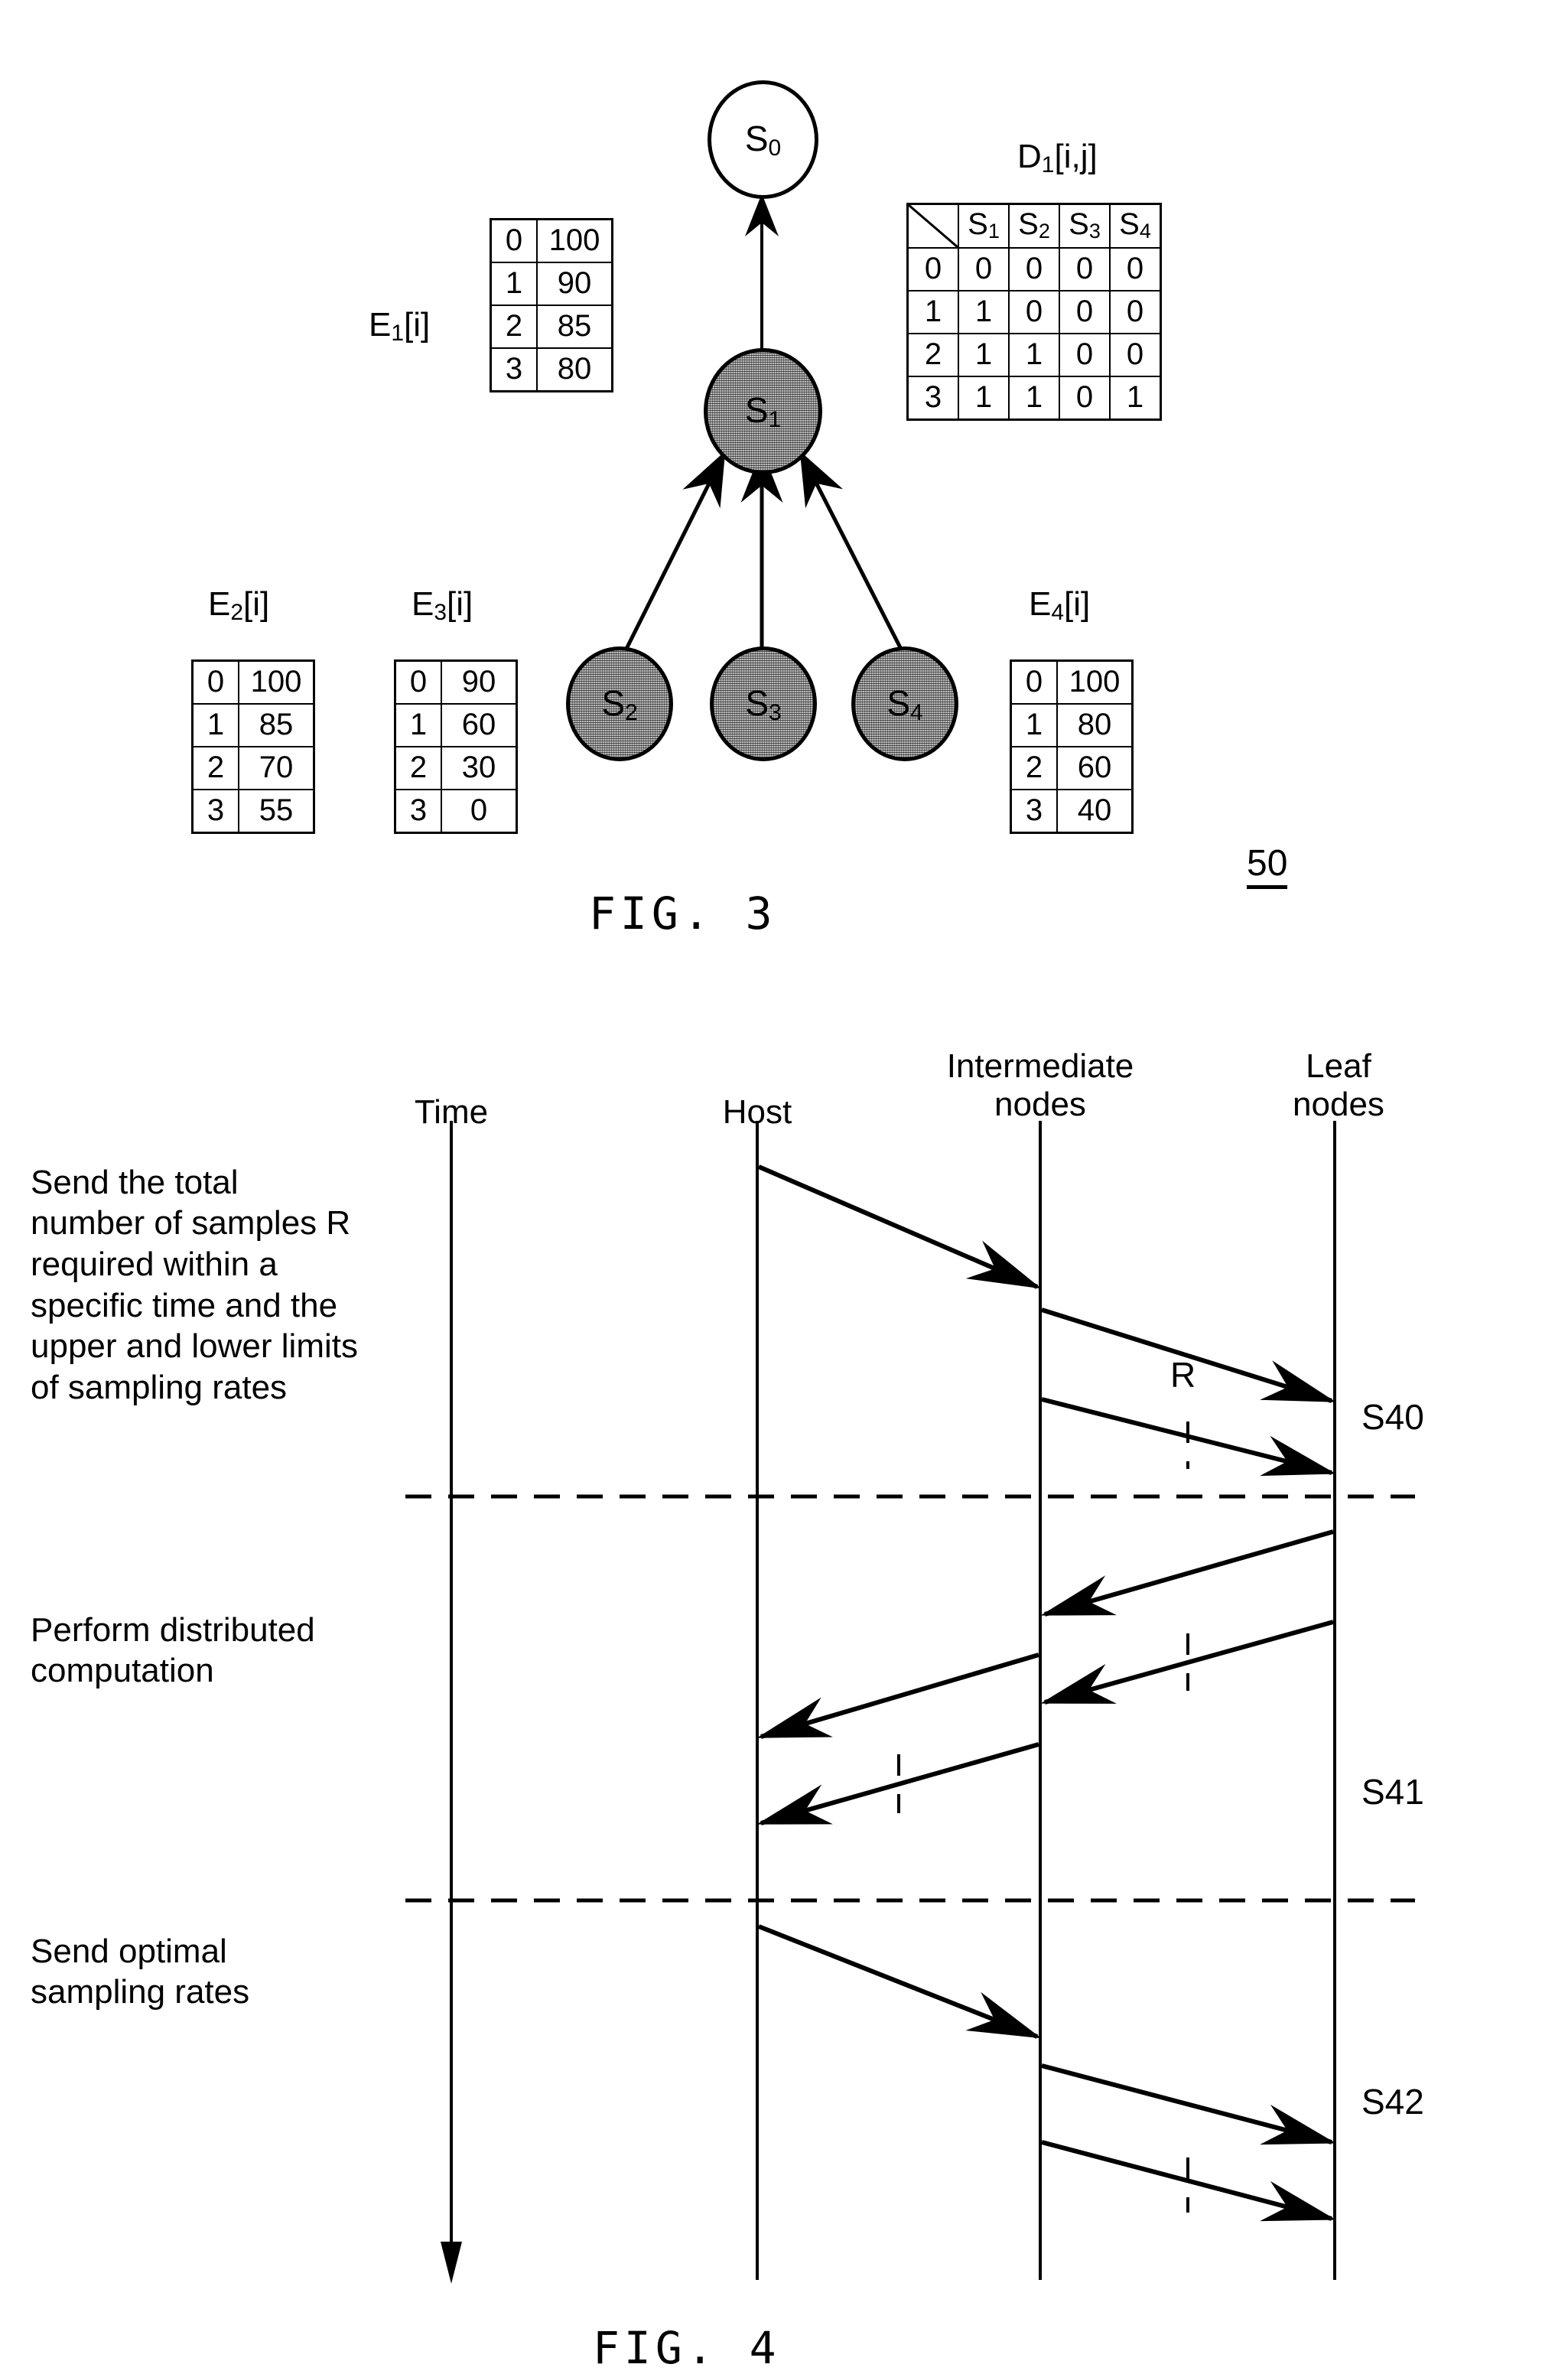  I want to click on figure-4-caption: FIG. 4, so click(687, 2348).